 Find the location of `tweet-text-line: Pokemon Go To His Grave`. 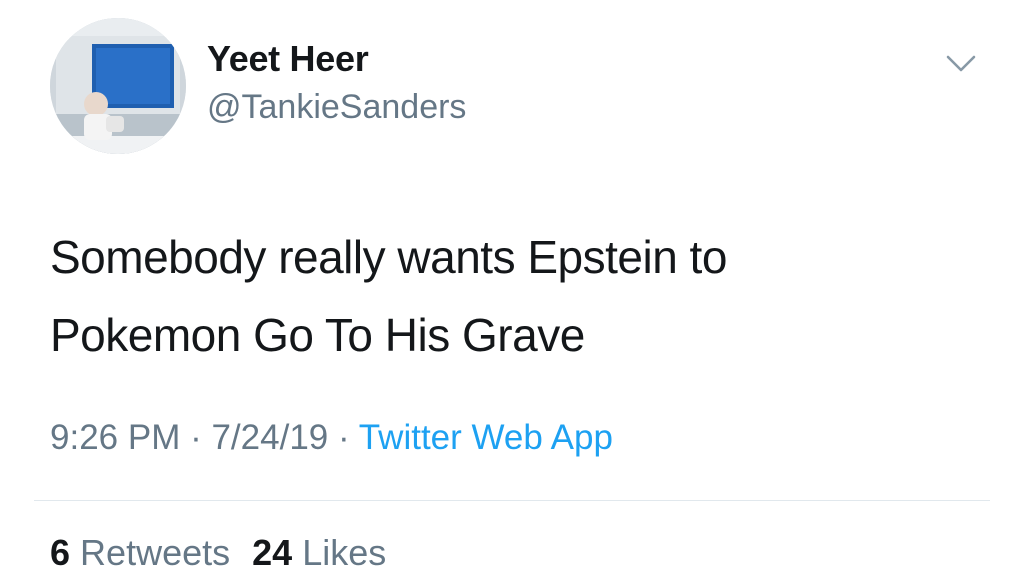

tweet-text-line: Pokemon Go To His Grave is located at coordinates (317, 335).